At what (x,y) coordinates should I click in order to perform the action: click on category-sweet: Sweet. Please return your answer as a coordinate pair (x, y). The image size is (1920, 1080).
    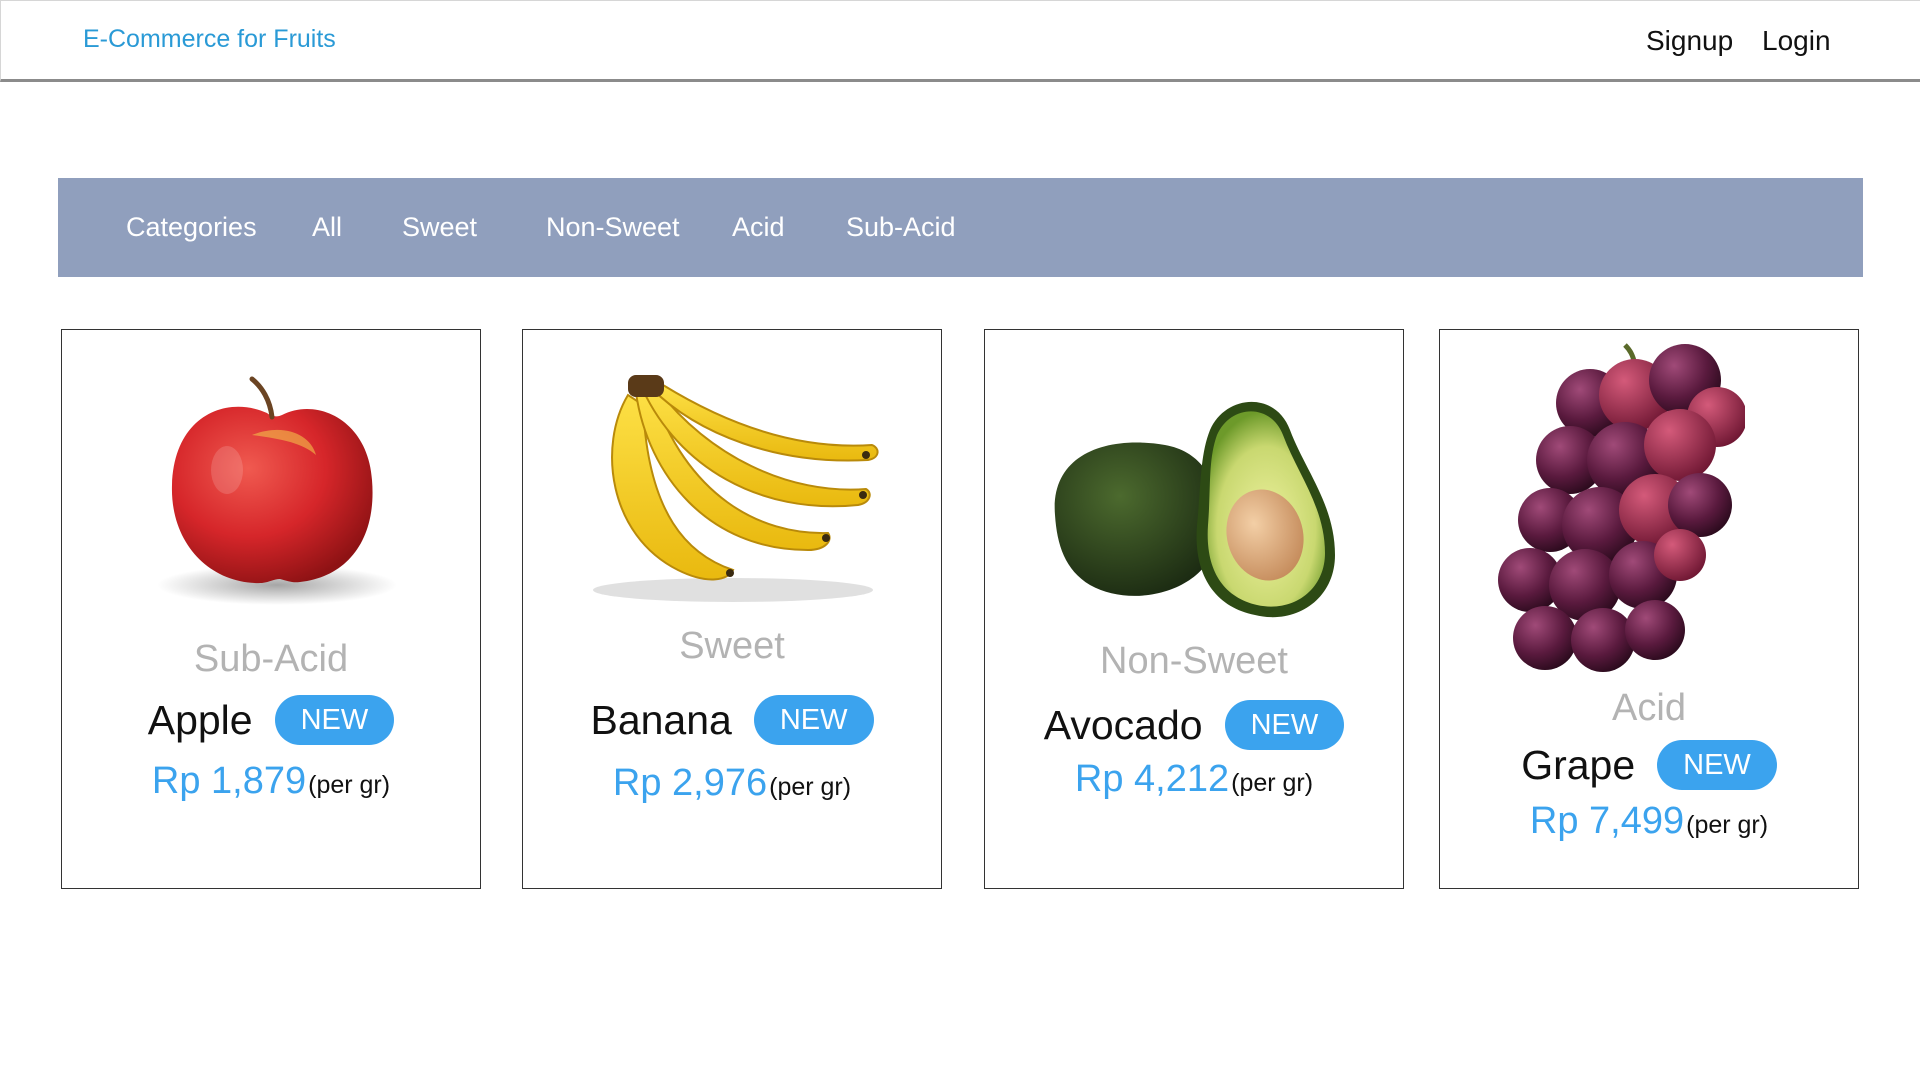
    Looking at the image, I should click on (439, 227).